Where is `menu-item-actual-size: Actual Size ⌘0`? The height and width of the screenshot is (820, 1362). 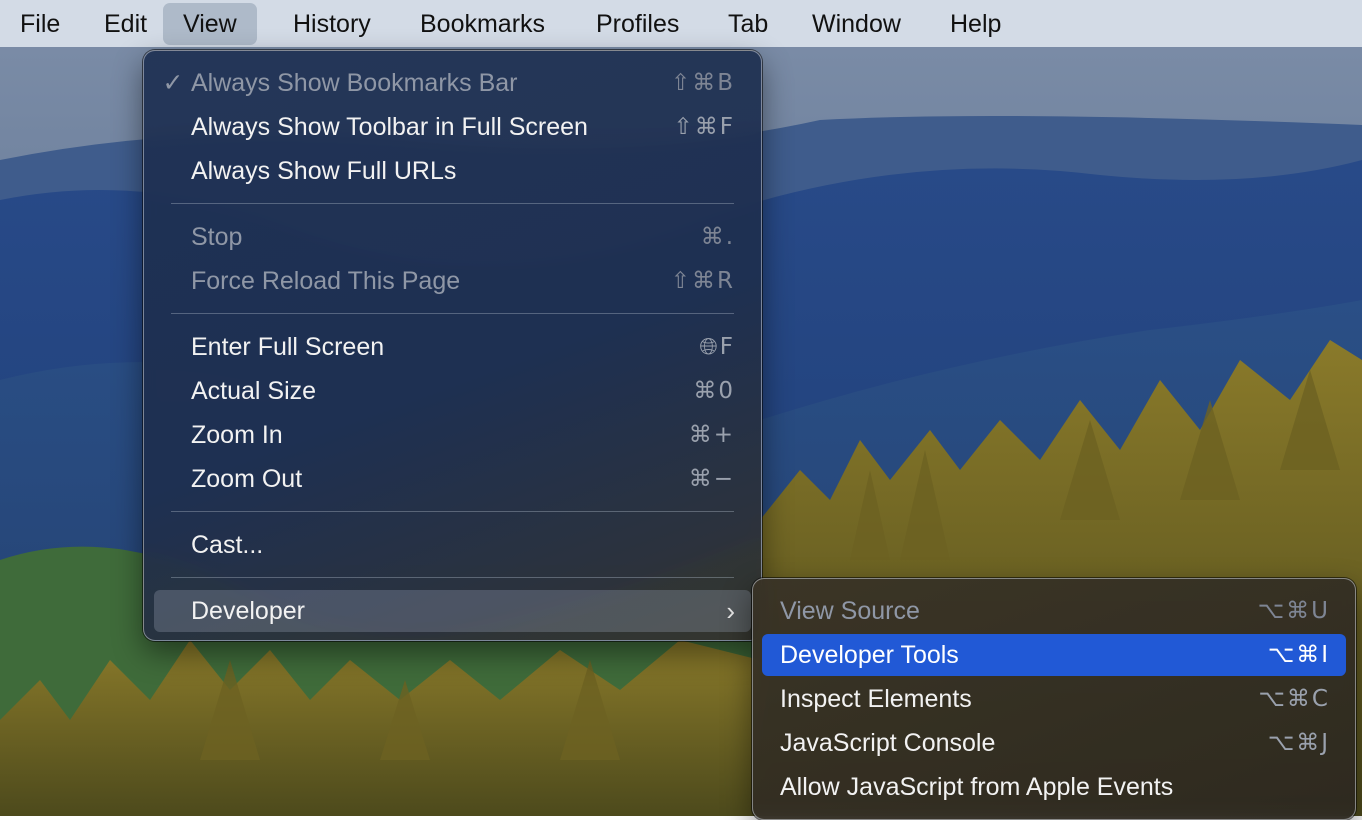 menu-item-actual-size: Actual Size ⌘0 is located at coordinates (452, 391).